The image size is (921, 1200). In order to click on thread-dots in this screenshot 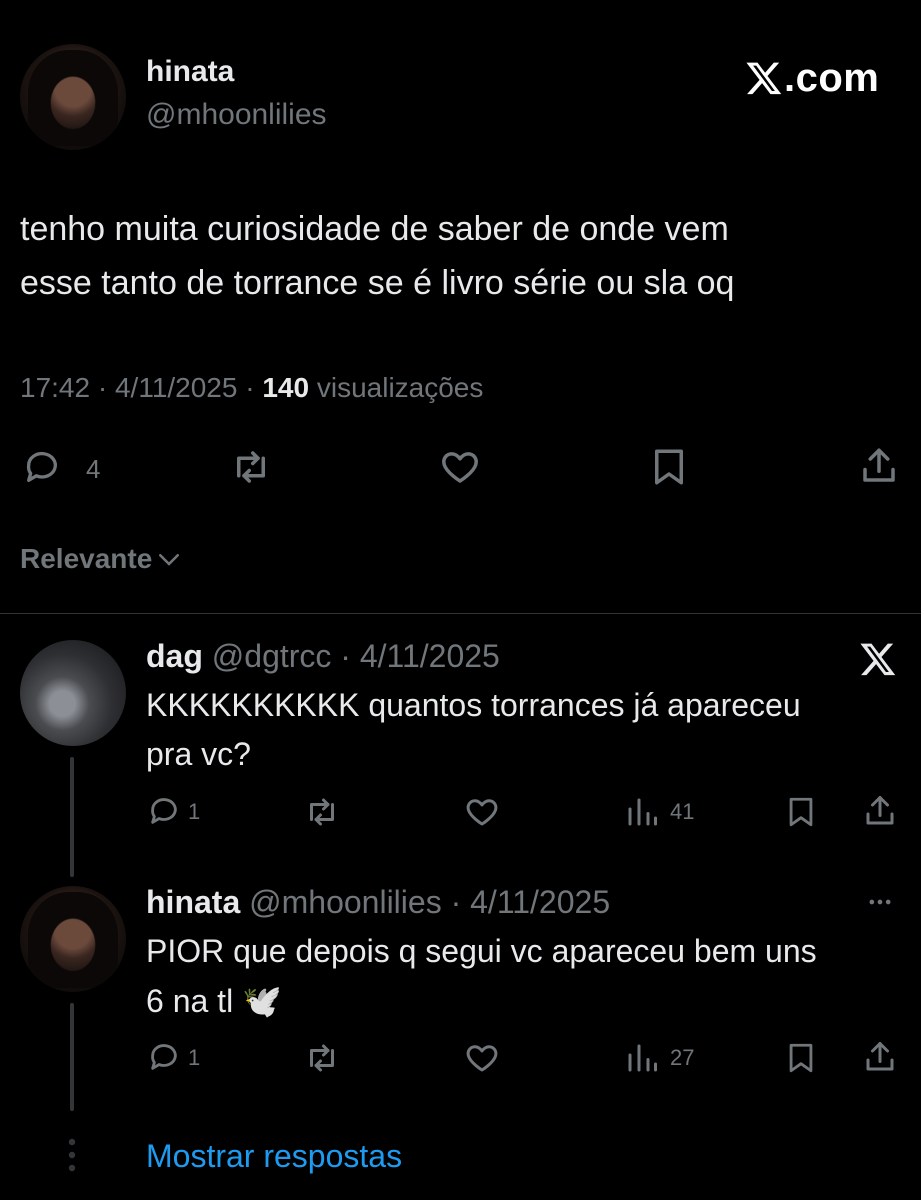, I will do `click(72, 1155)`.